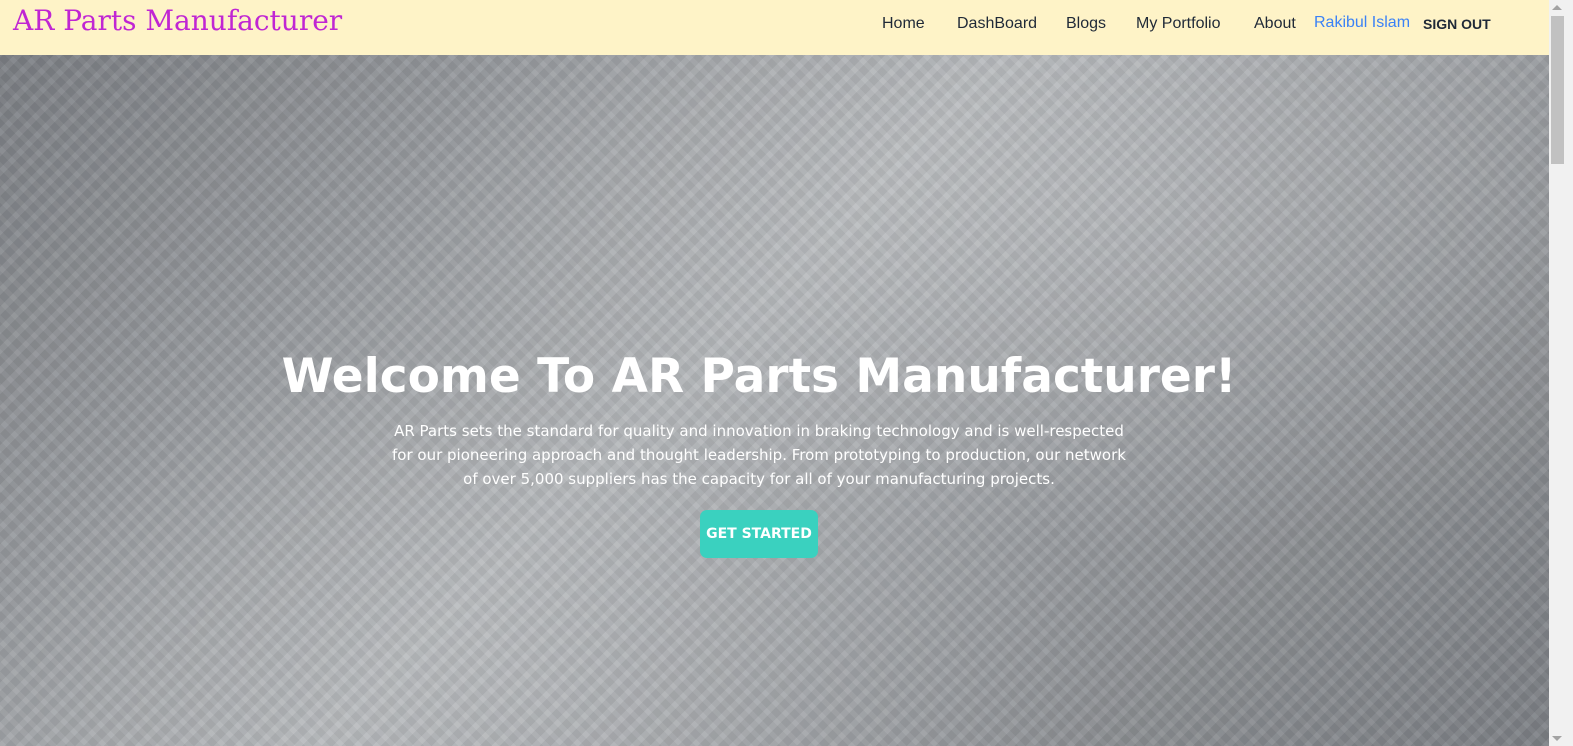  I want to click on nav-item-blogs: Blogs, so click(1086, 24).